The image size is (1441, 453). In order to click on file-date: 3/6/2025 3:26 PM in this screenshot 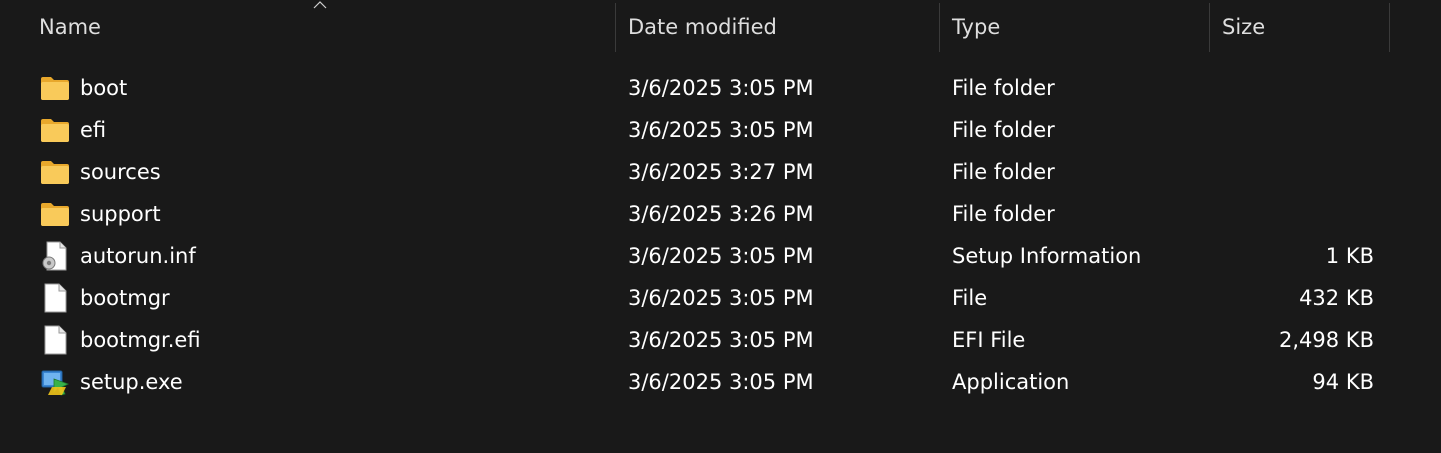, I will do `click(721, 214)`.